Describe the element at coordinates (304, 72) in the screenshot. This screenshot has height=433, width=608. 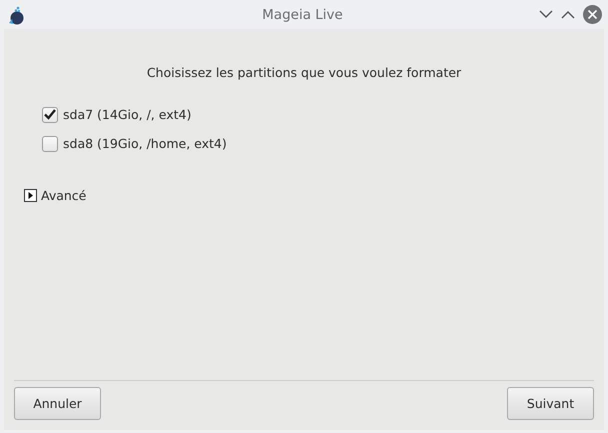
I see `heading: Choisissez les partitions que vous voulez formater` at that location.